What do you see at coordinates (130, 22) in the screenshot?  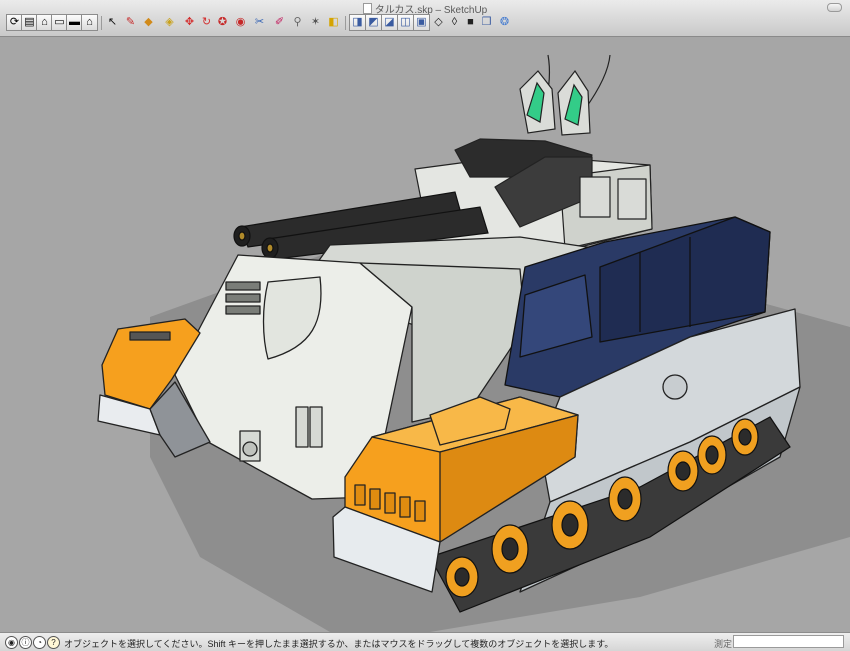 I see `pencil-icon: ✎` at bounding box center [130, 22].